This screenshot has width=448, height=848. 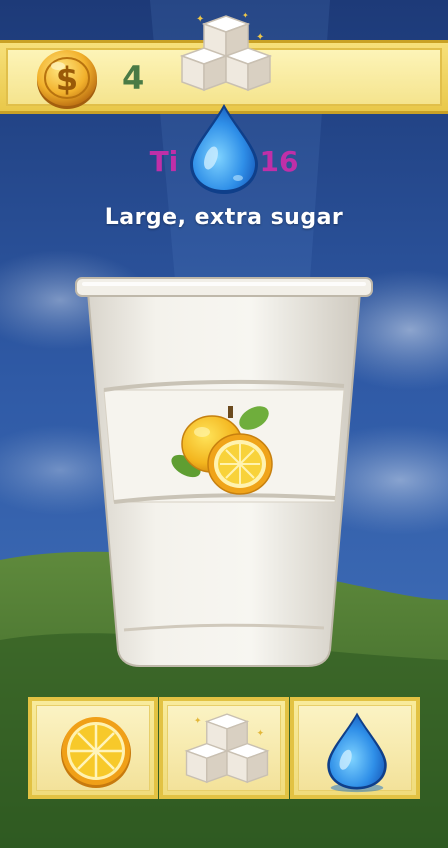 I want to click on coin-count: 4, so click(x=133, y=78).